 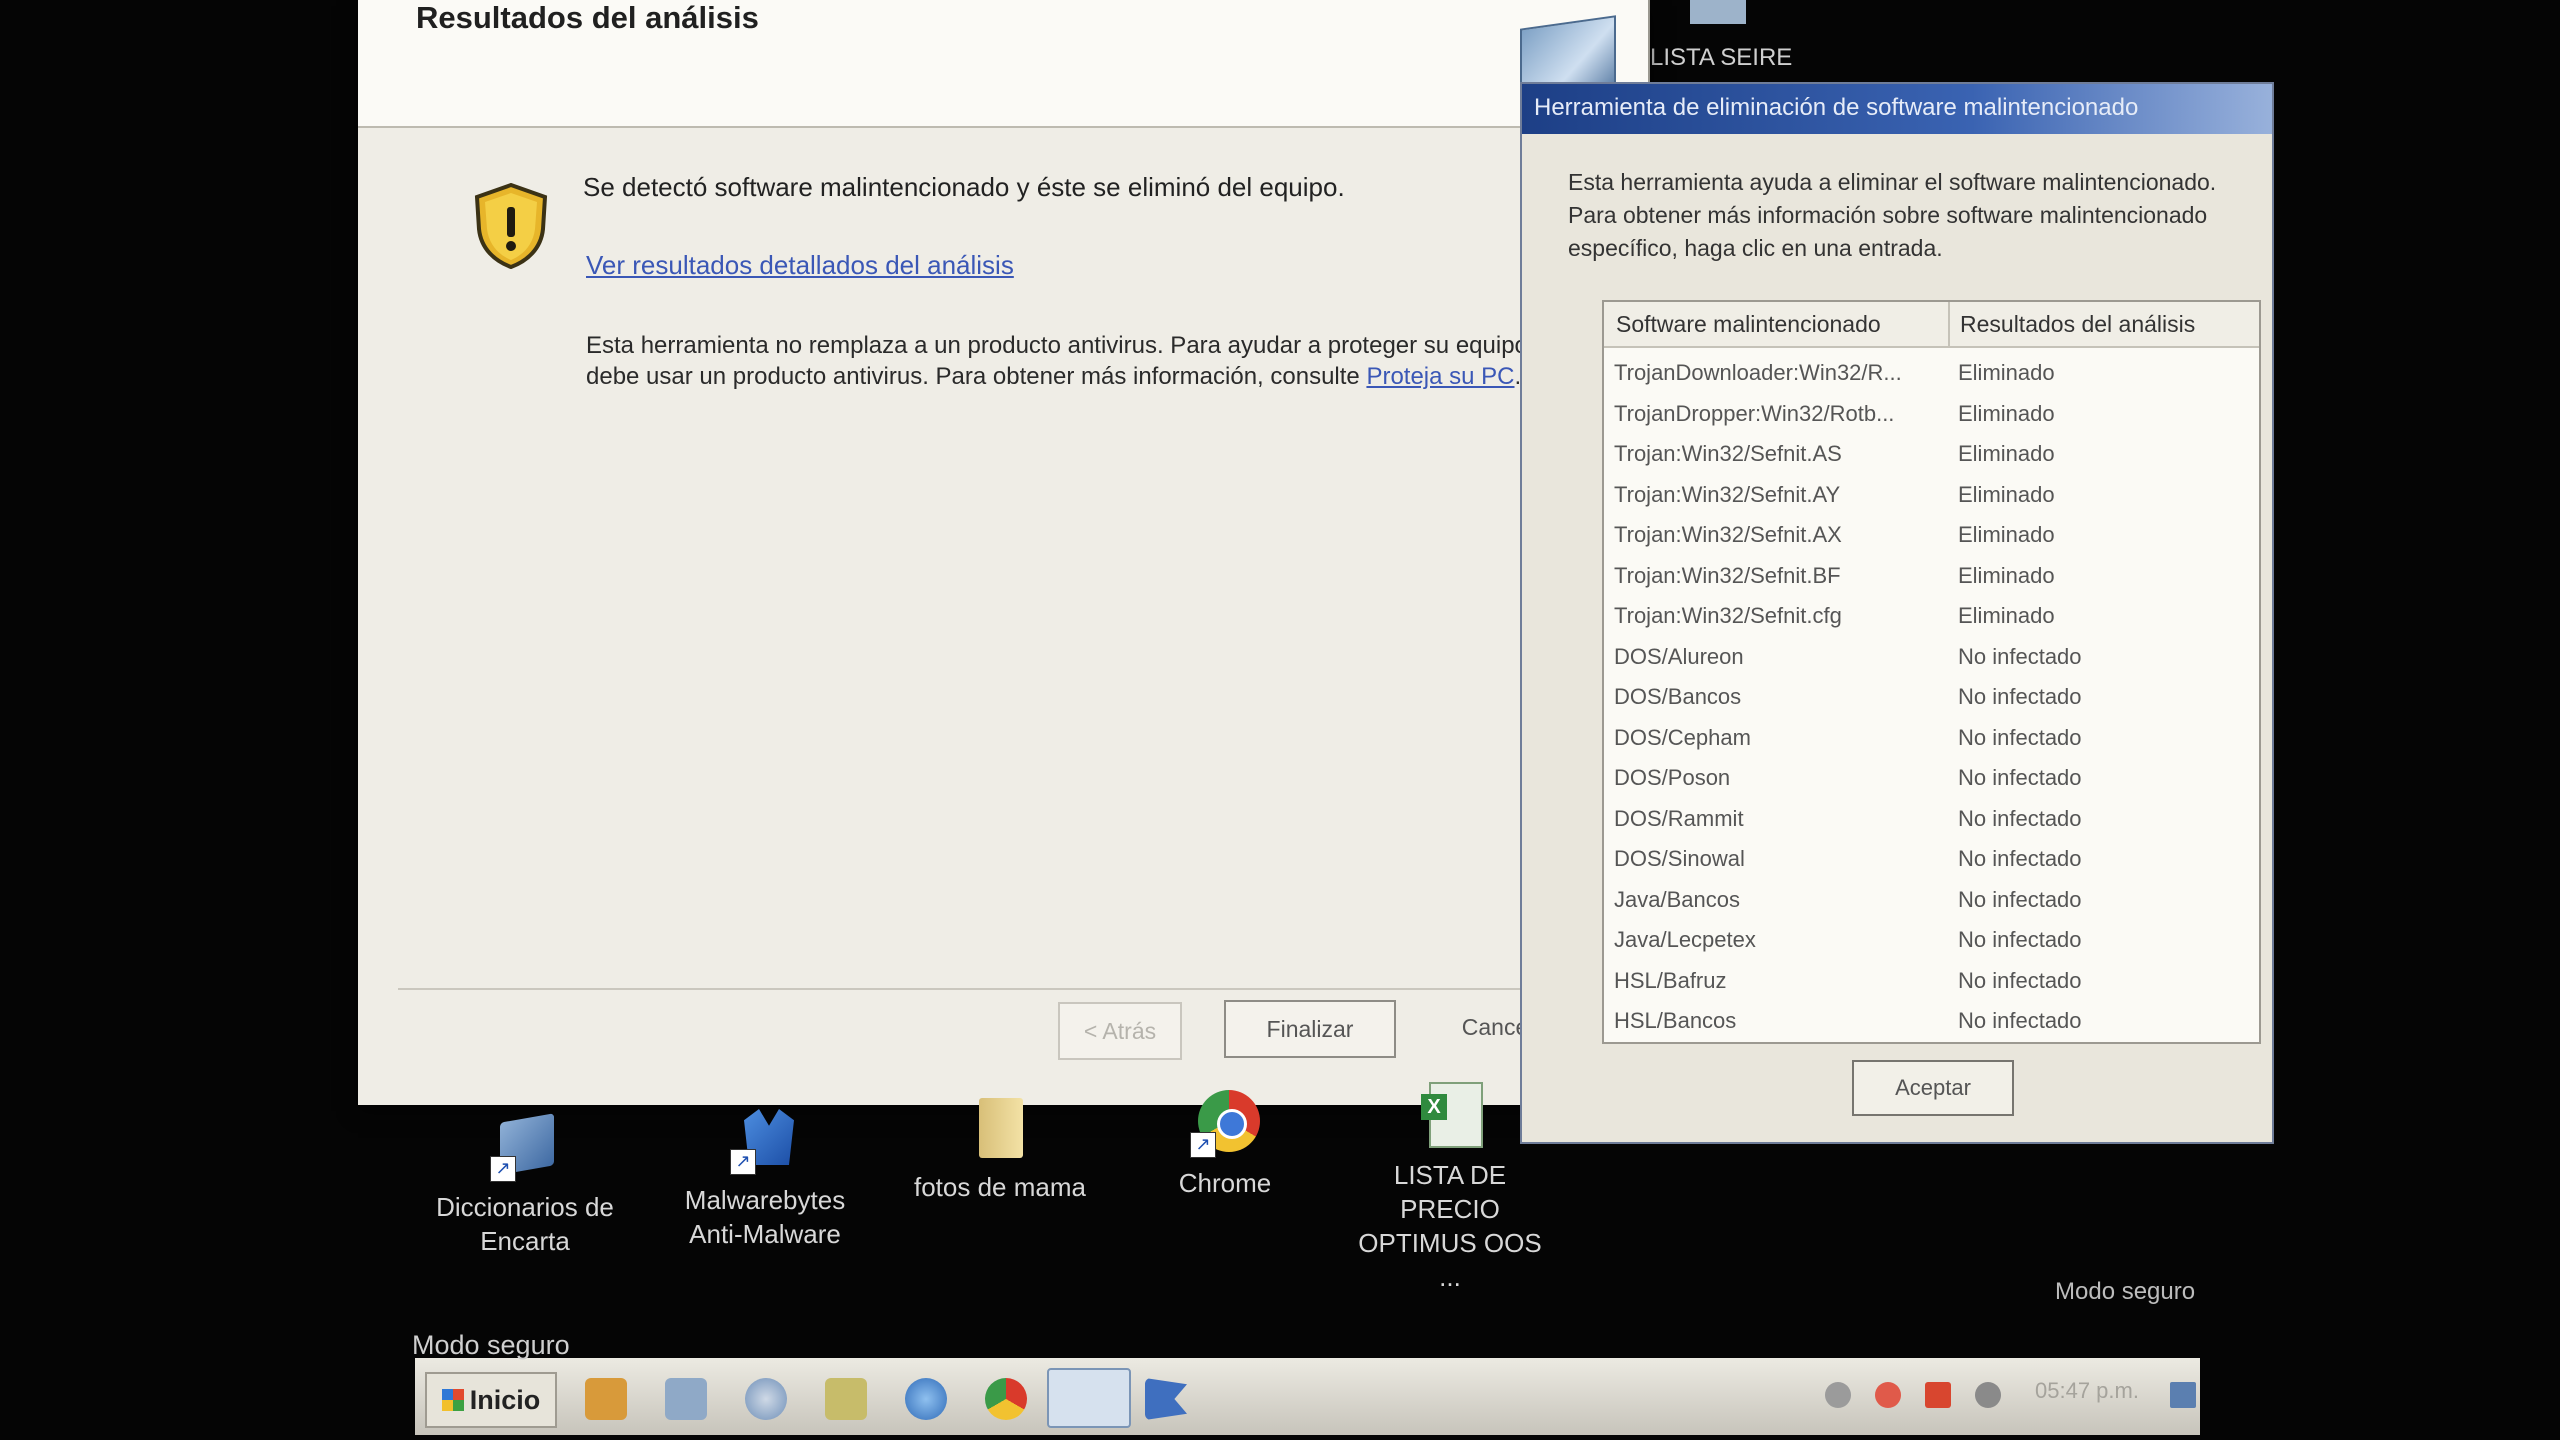 I want to click on desktop-icon-malwarebytes: ↗ Malwarebytes Anti-Malware, so click(x=765, y=1178).